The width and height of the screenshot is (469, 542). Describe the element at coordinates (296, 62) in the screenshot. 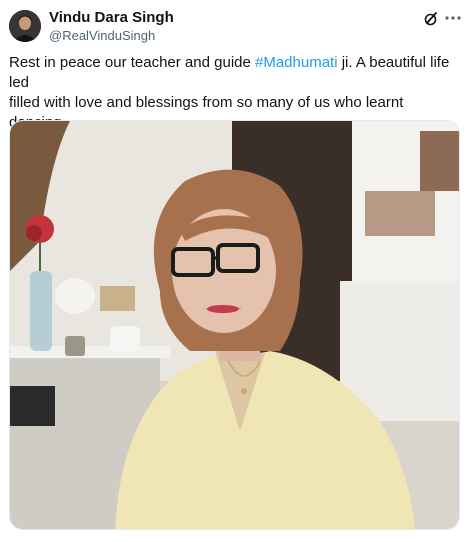

I see `hashtag-link: #Madhumati` at that location.